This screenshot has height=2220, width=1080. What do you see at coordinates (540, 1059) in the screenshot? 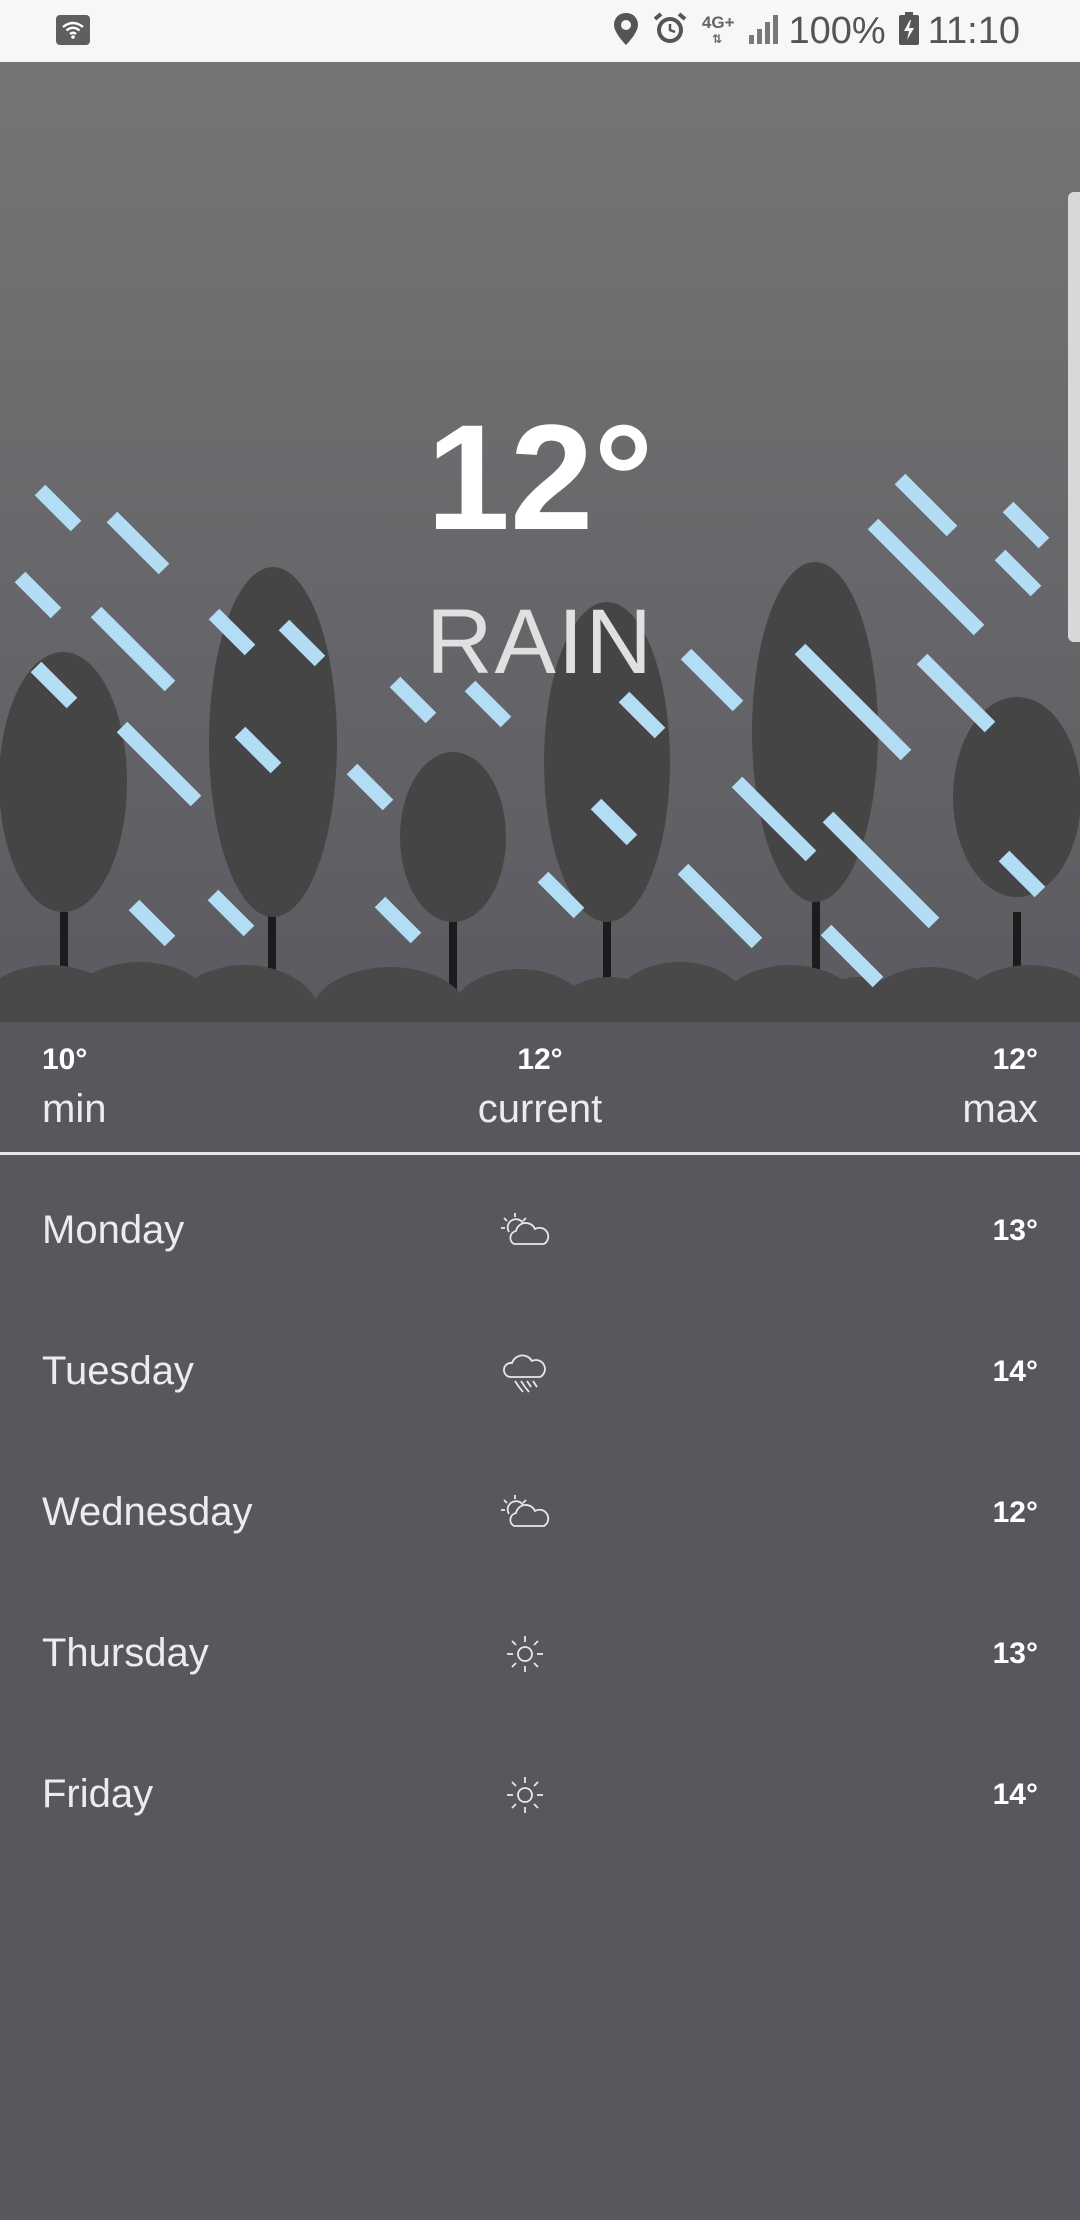
I see `current-value: 12°` at bounding box center [540, 1059].